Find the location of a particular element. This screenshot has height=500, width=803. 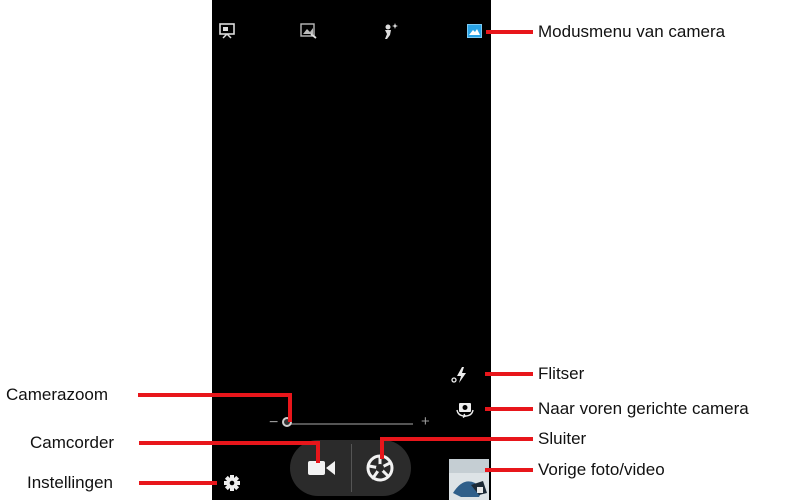

callout-line-shutter is located at coordinates (456, 439).